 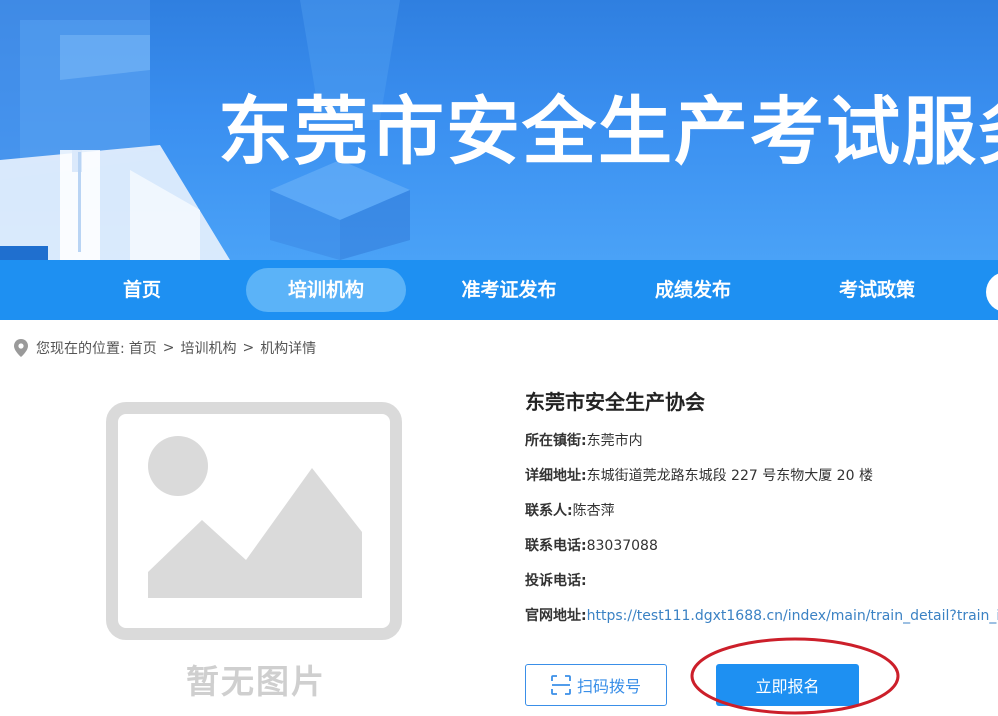 What do you see at coordinates (549, 511) in the screenshot?
I see `field-contact-label: 联系人:` at bounding box center [549, 511].